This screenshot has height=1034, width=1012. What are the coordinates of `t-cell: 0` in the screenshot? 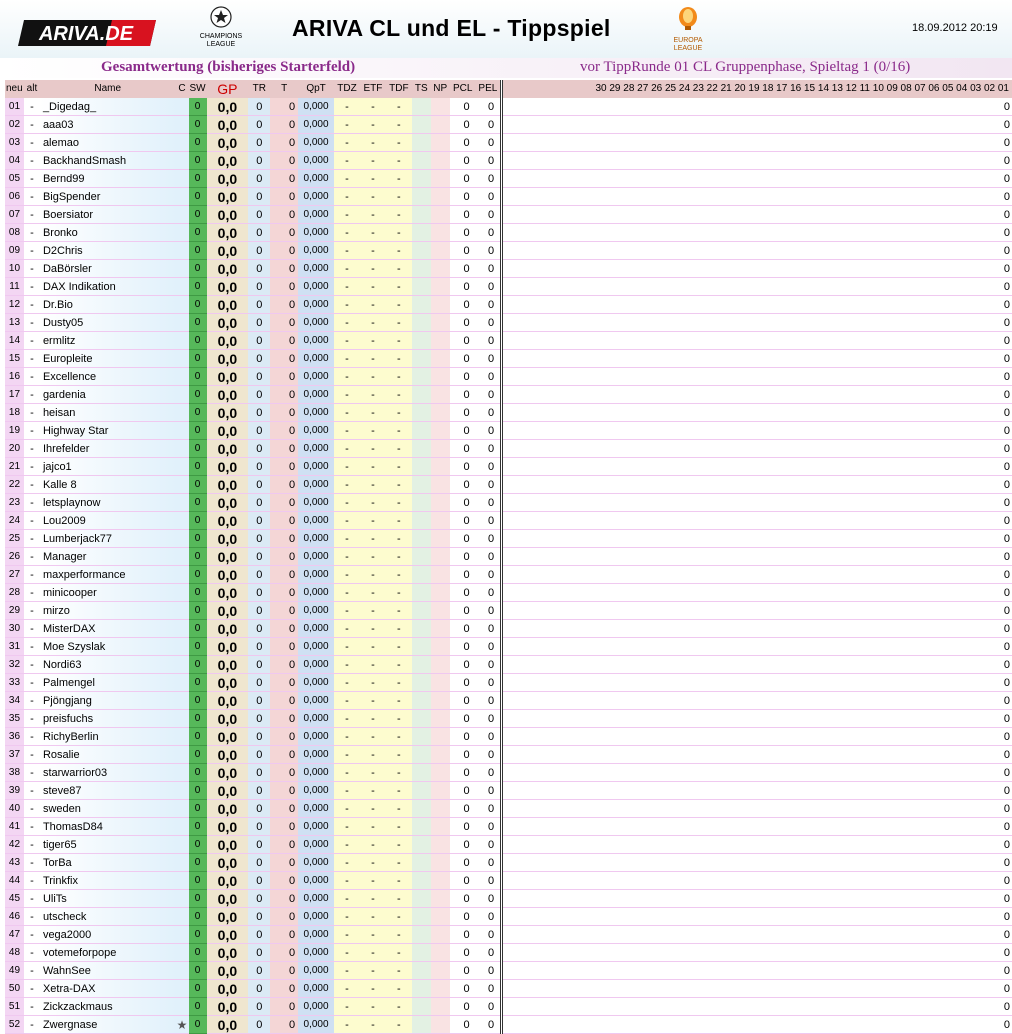 It's located at (284, 268).